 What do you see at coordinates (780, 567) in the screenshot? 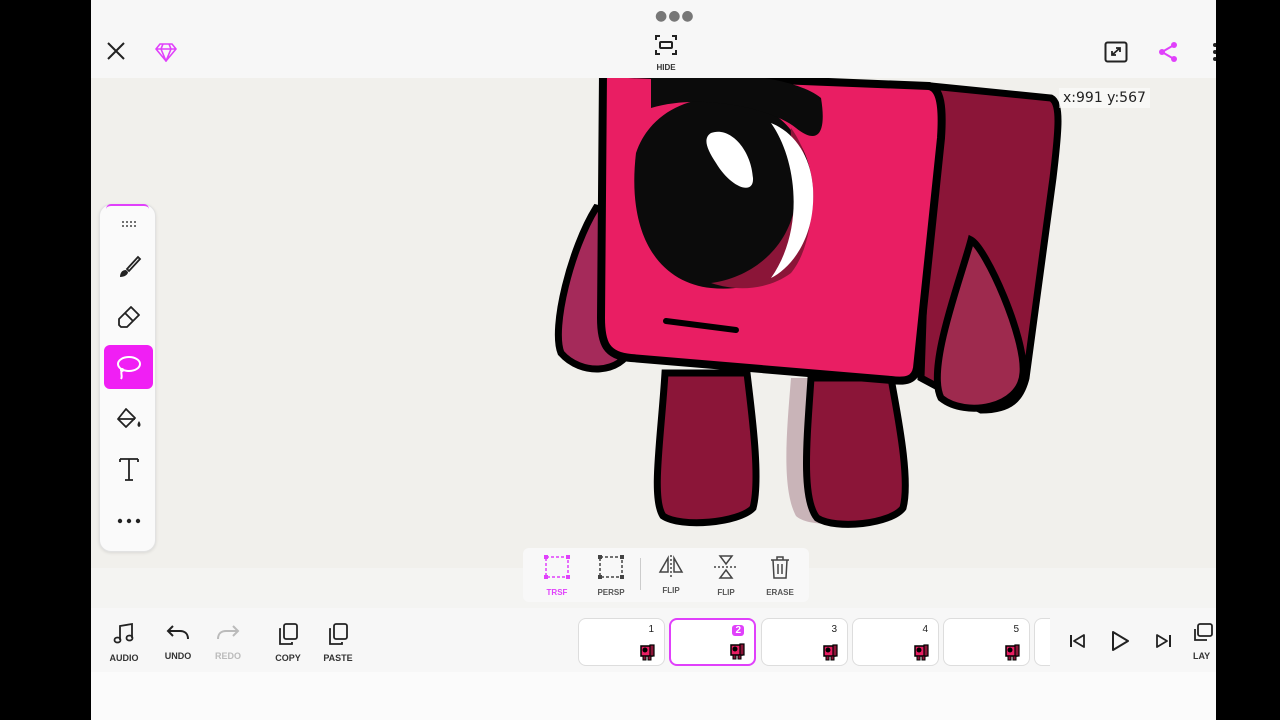
I see `trash-icon` at bounding box center [780, 567].